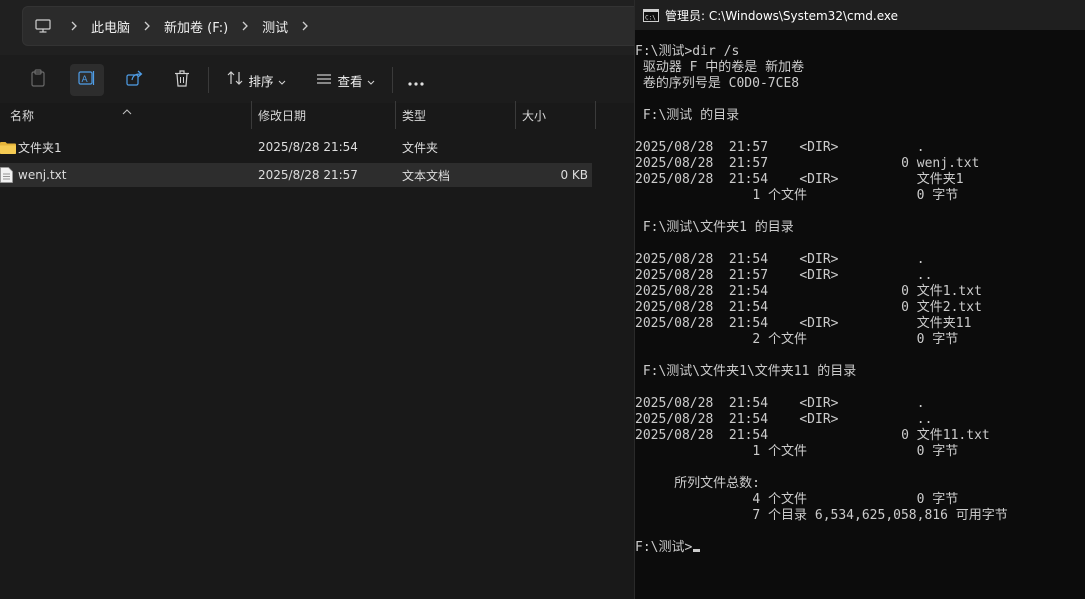  I want to click on file-type: 文本文档, so click(426, 175).